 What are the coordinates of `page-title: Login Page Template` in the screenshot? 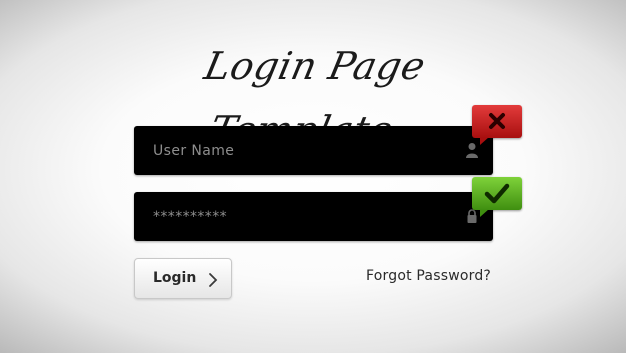 It's located at (315, 98).